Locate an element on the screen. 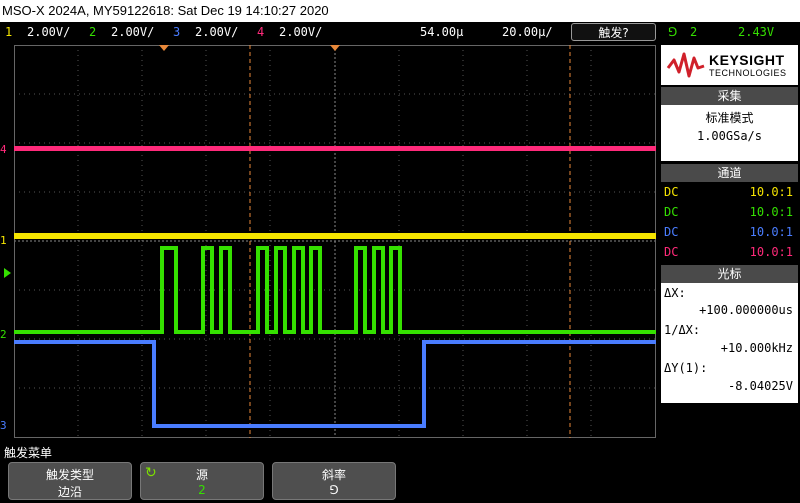 The image size is (800, 503). ch3-probe: 10.0:1 is located at coordinates (771, 232).